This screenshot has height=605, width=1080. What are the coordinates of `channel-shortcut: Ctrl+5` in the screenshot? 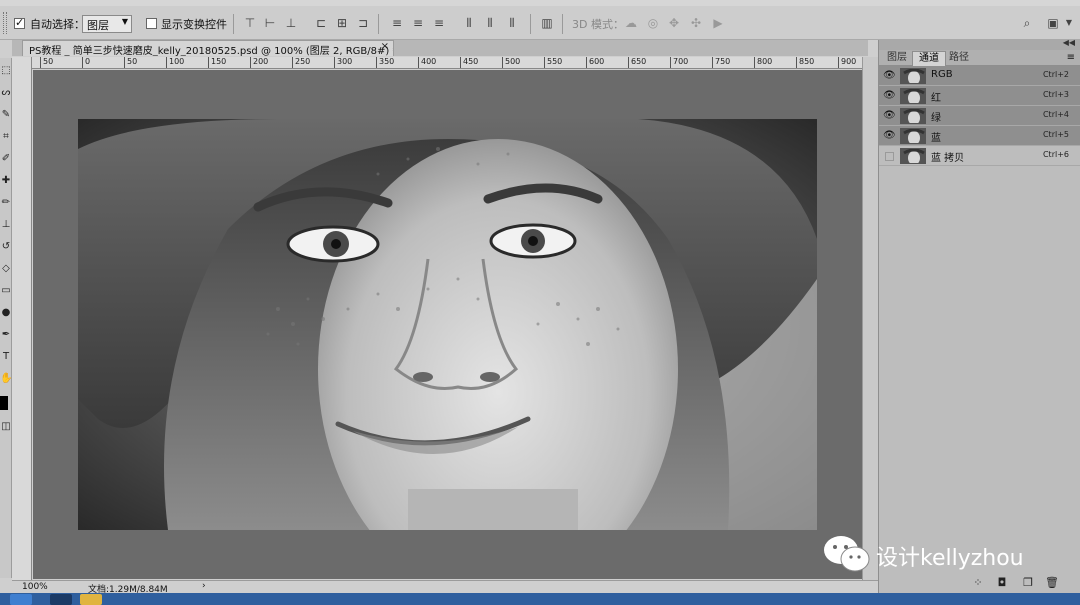 It's located at (1055, 134).